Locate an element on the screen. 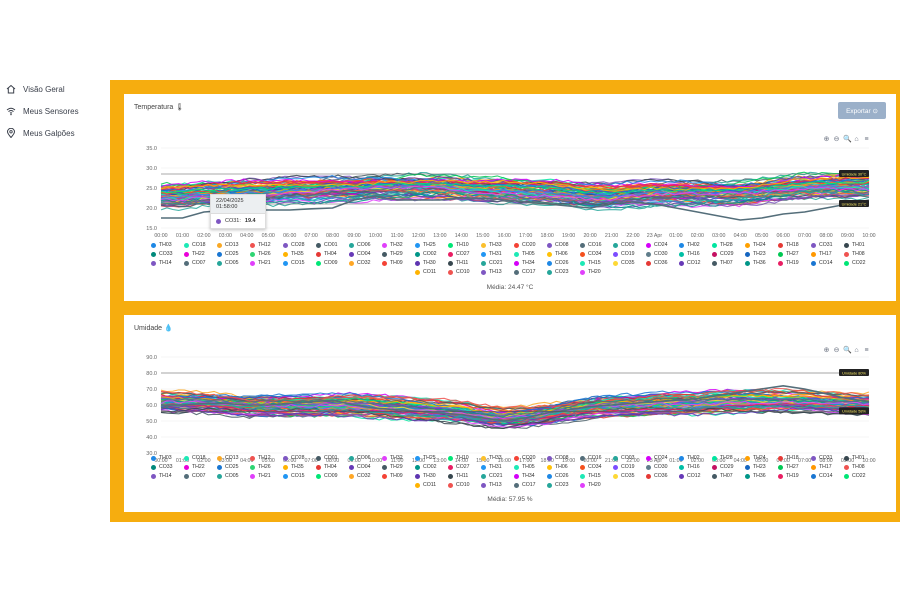 The width and height of the screenshot is (900, 600). sidebar-item-sensors: Meus Sensores is located at coordinates (52, 111).